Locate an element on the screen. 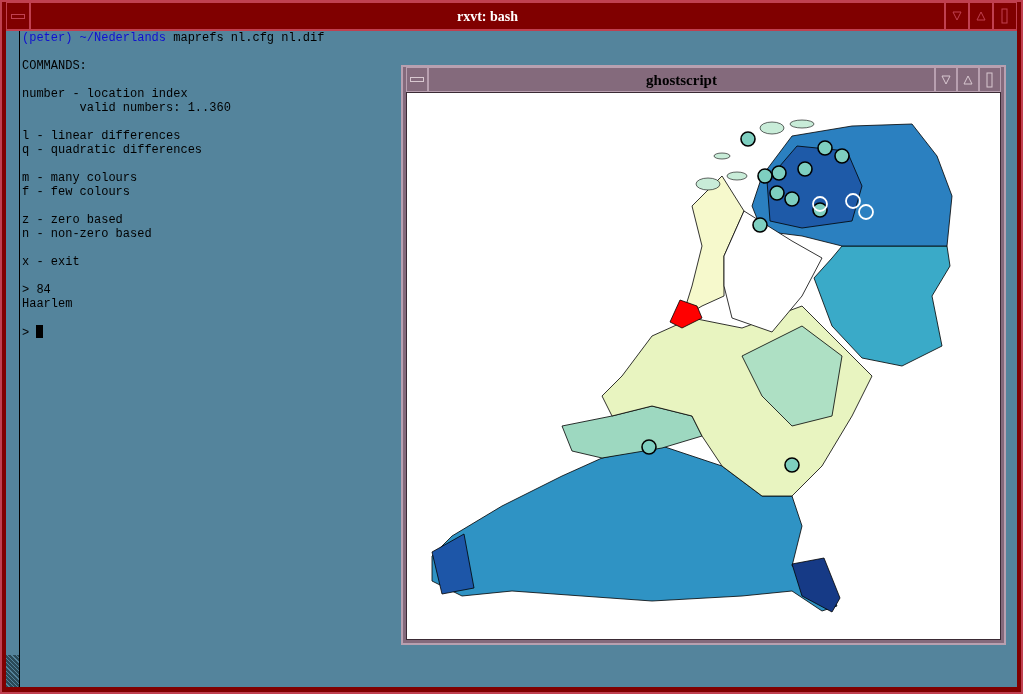 Image resolution: width=1023 pixels, height=694 pixels. output-line: f - few colours is located at coordinates (76, 192).